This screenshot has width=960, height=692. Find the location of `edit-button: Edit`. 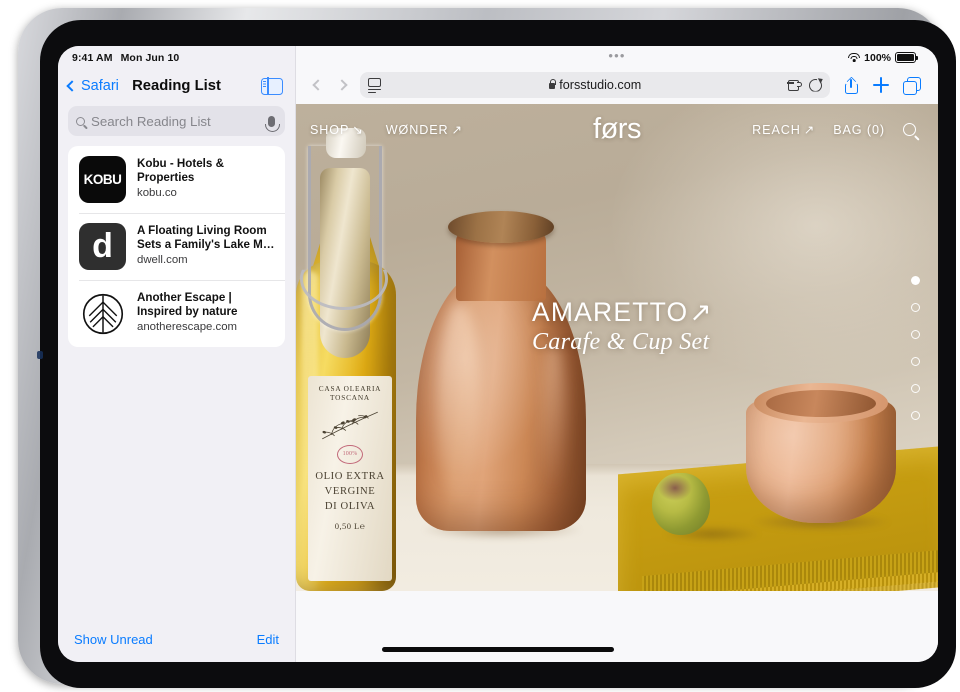

edit-button: Edit is located at coordinates (268, 639).